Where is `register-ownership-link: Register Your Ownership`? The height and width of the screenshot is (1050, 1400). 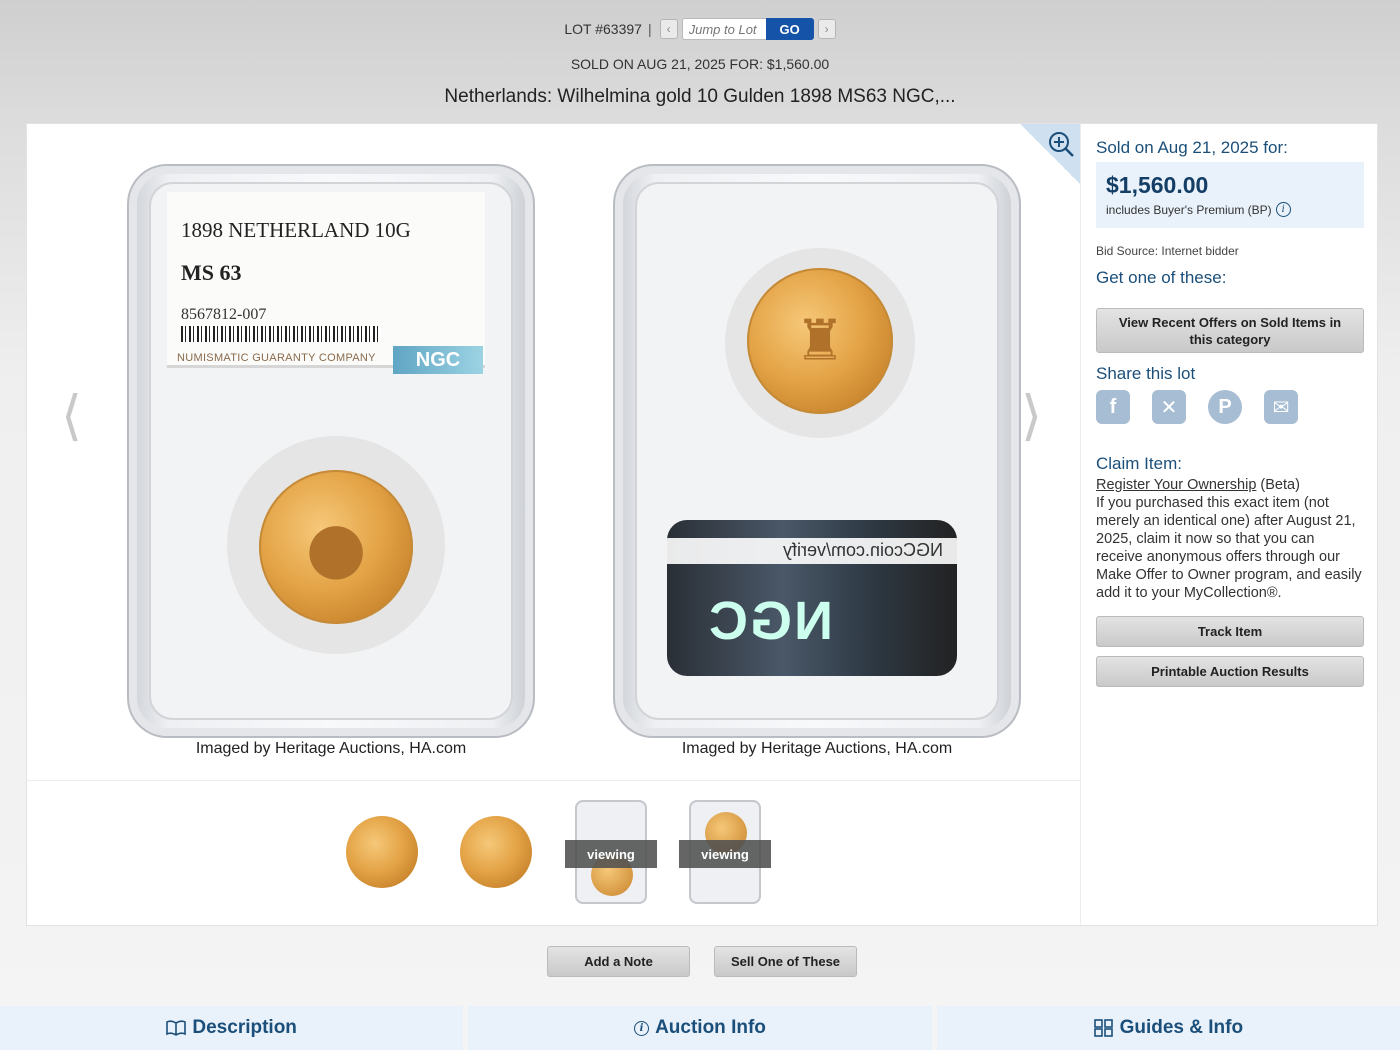
register-ownership-link: Register Your Ownership is located at coordinates (1176, 485).